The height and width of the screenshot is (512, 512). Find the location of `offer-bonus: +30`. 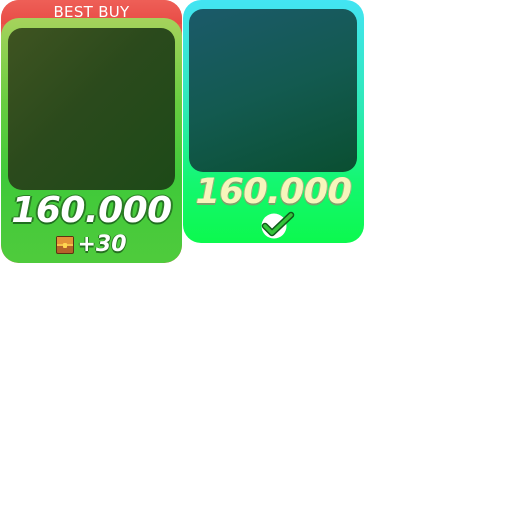

offer-bonus: +30 is located at coordinates (91, 245).